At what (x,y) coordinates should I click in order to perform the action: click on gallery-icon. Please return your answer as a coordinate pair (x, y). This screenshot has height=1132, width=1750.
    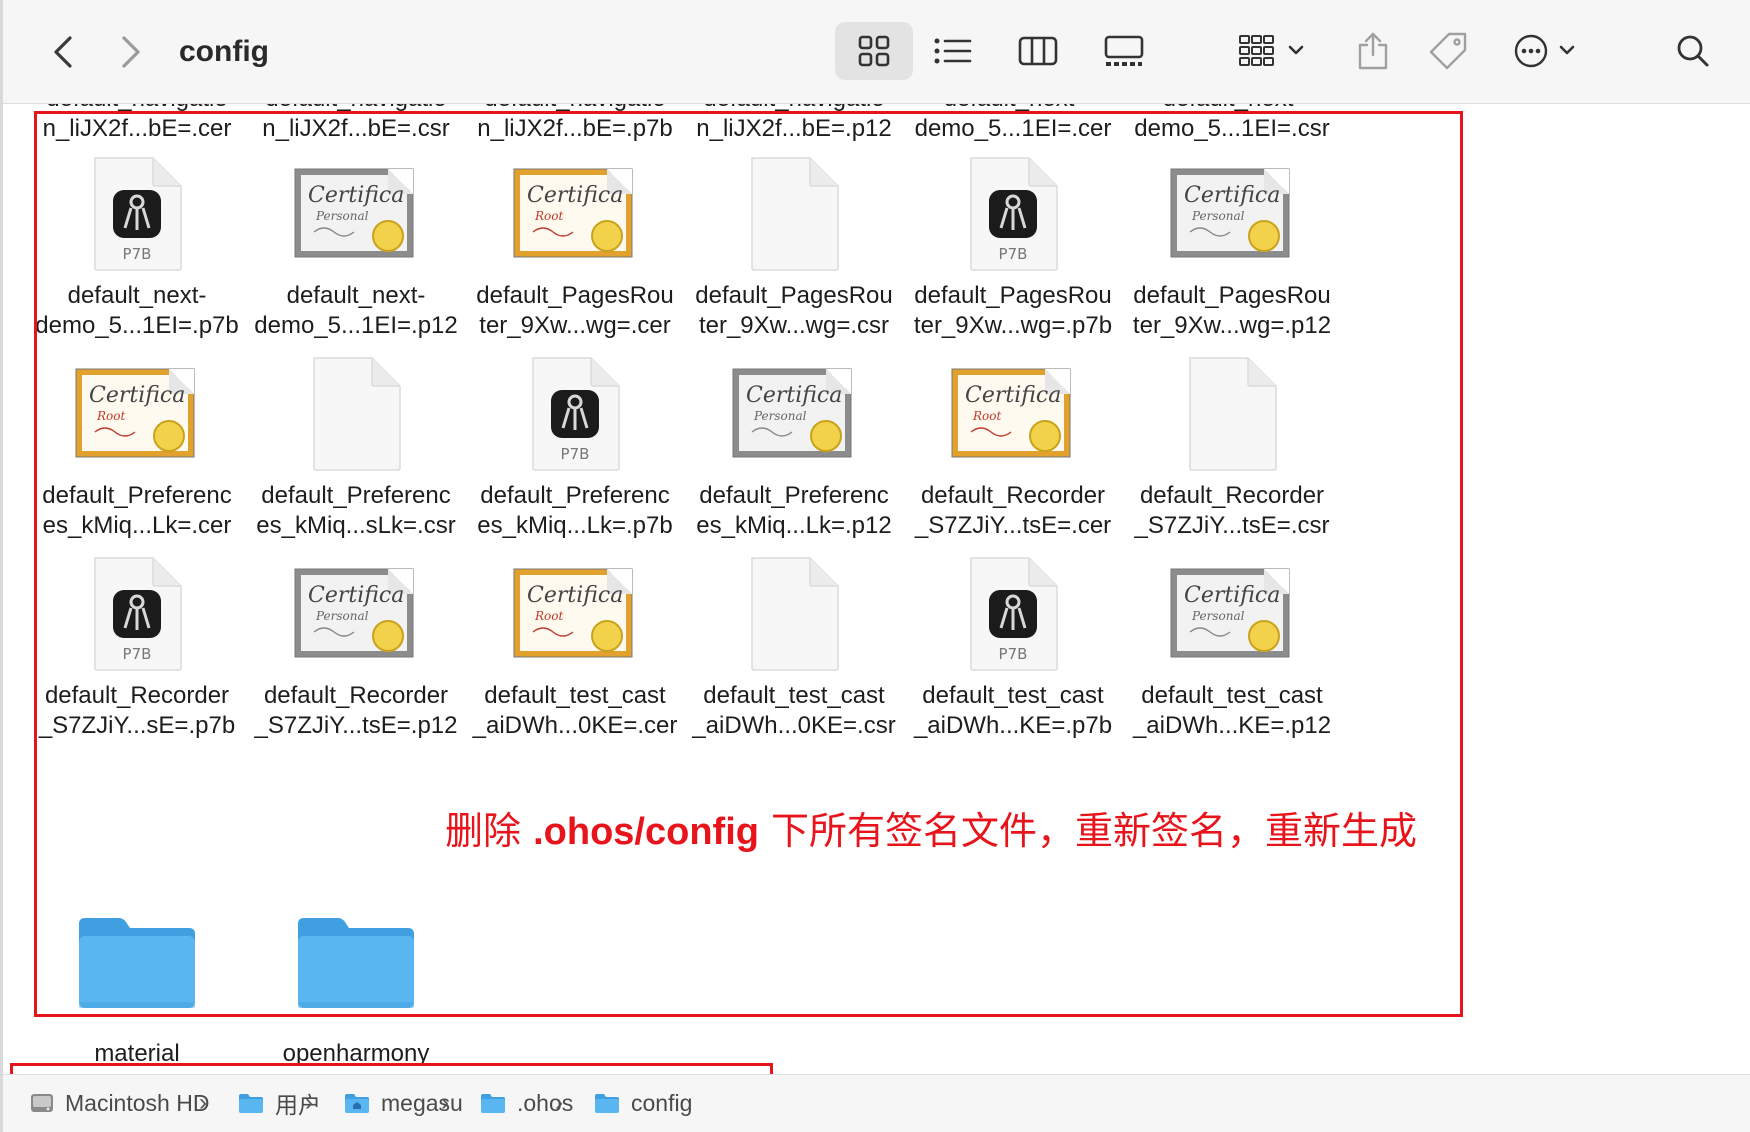
    Looking at the image, I should click on (1124, 50).